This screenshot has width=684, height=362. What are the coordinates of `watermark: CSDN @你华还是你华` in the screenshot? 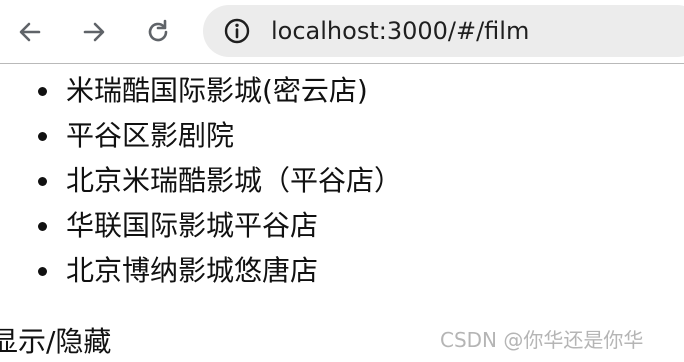 It's located at (542, 340).